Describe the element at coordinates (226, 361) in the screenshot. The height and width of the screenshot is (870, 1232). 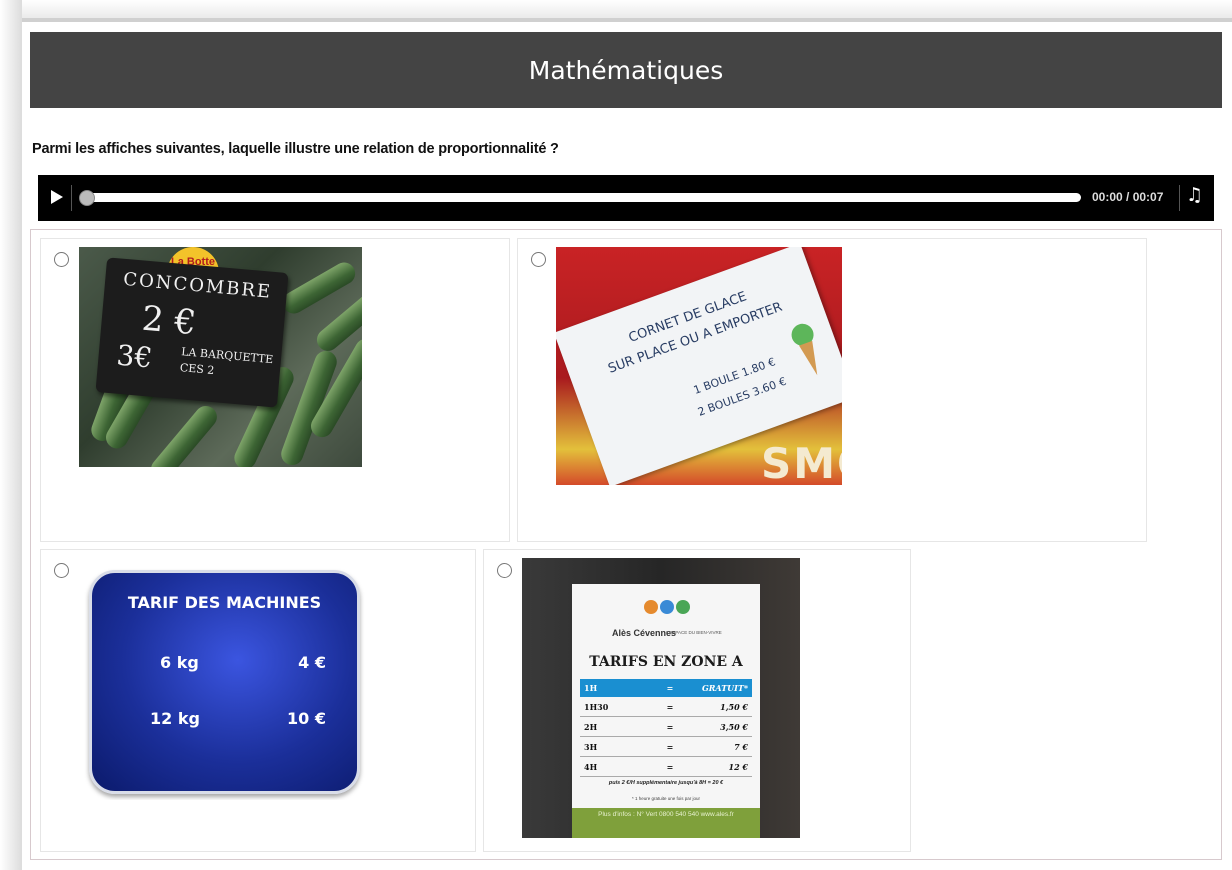
I see `sign-note: LA BARQUETTE CES 2` at that location.